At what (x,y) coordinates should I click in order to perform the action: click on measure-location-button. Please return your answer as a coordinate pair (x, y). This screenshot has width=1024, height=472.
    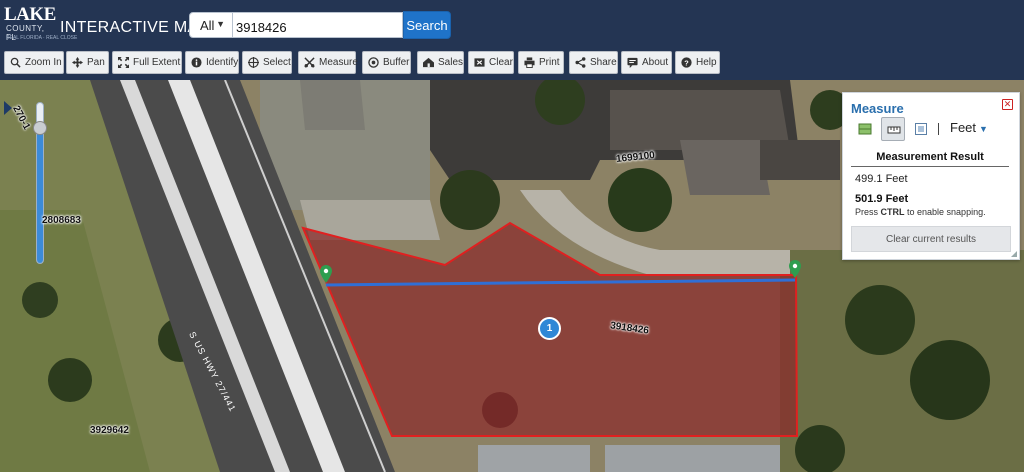
    Looking at the image, I should click on (921, 129).